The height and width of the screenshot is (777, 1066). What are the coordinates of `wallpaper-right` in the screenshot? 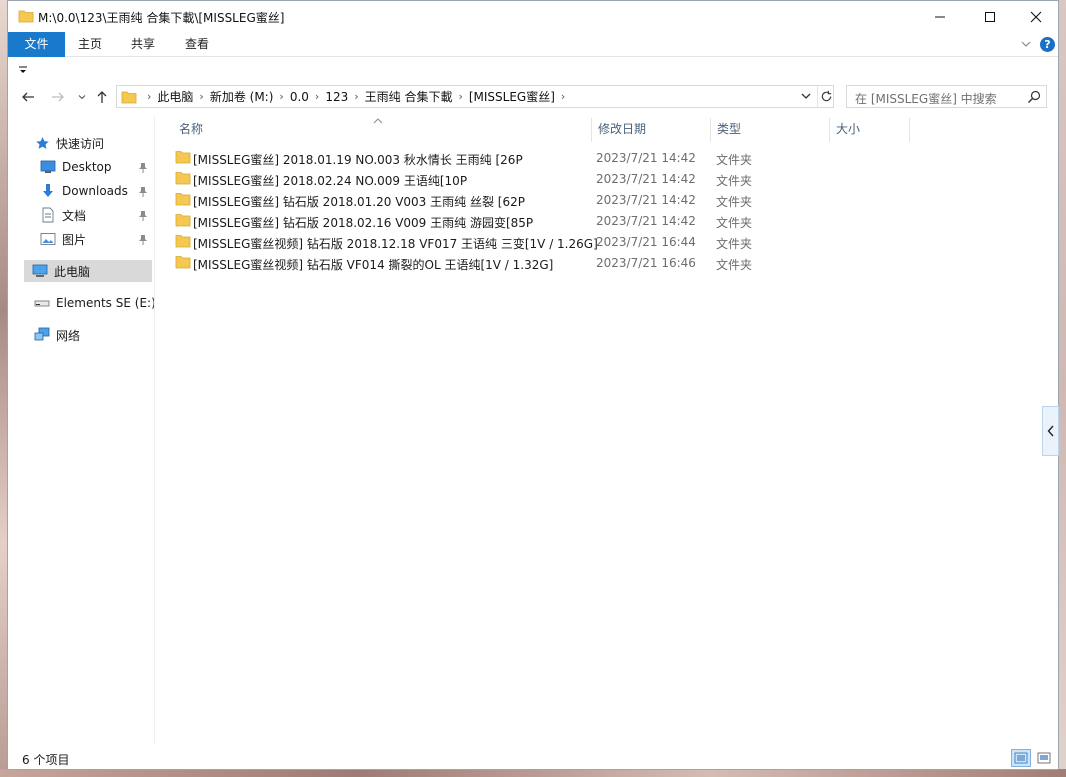 It's located at (1062, 388).